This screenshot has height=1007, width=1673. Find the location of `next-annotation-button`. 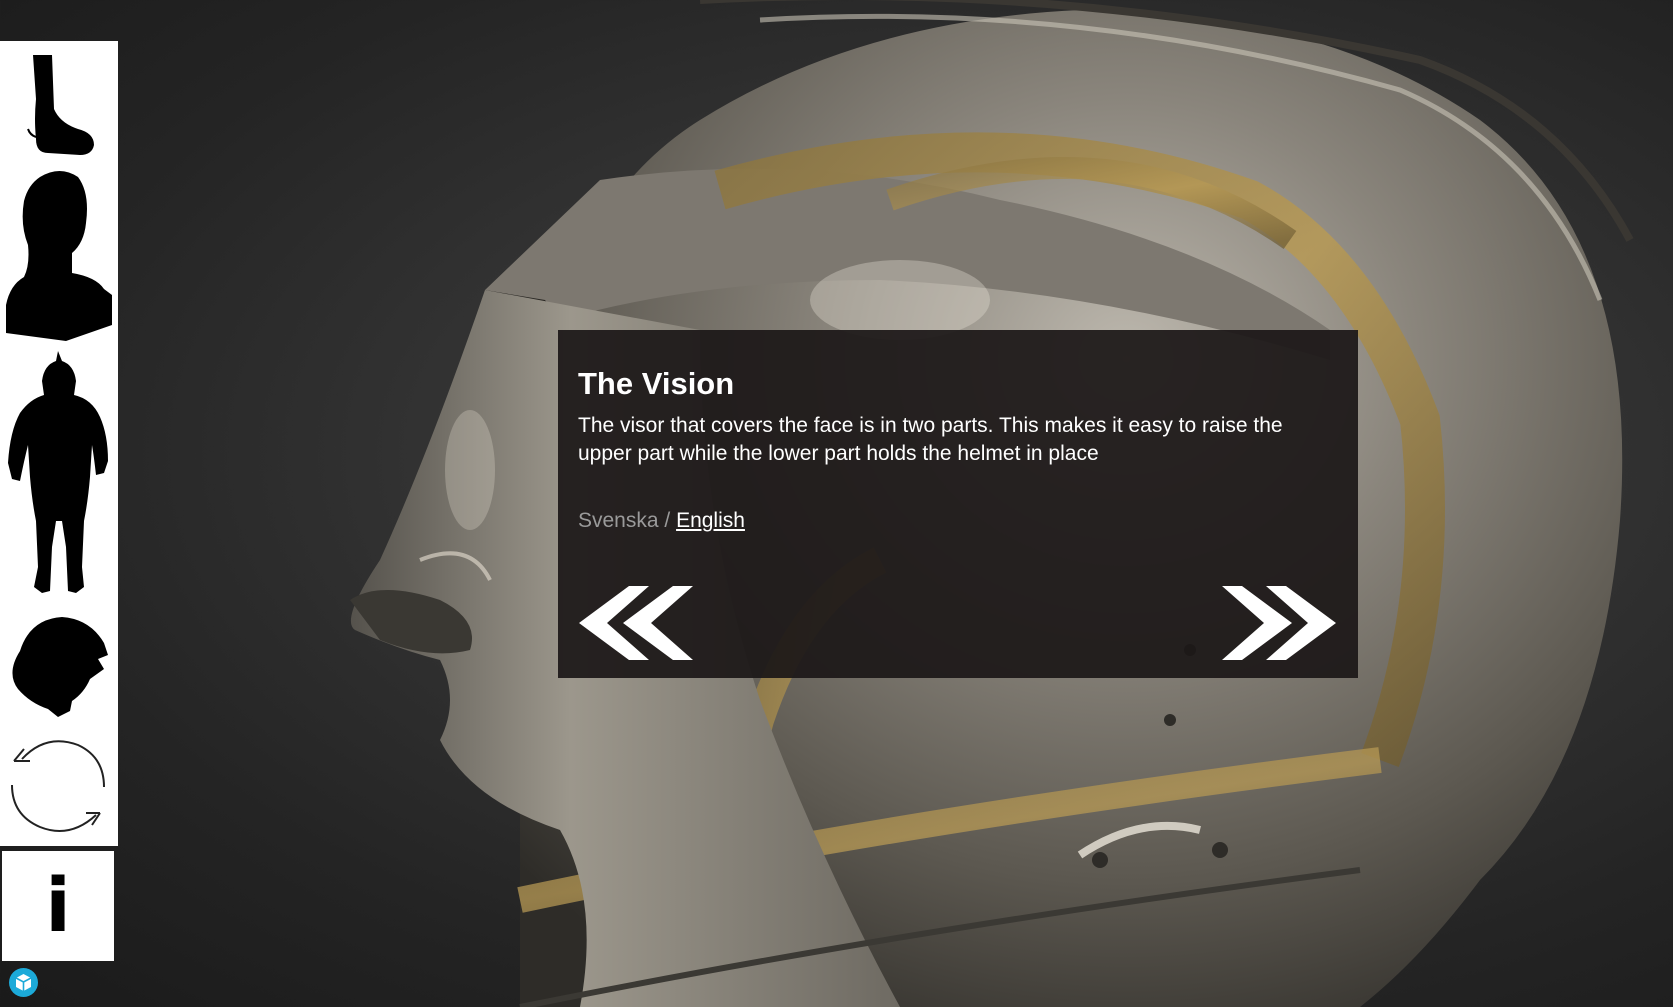

next-annotation-button is located at coordinates (1280, 623).